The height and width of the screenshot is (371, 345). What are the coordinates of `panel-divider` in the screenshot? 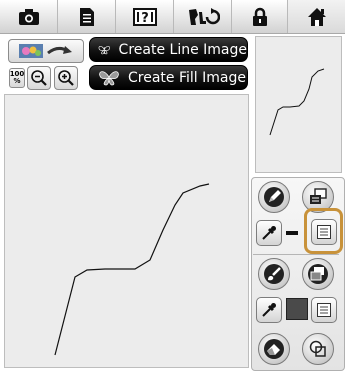 It's located at (296, 254).